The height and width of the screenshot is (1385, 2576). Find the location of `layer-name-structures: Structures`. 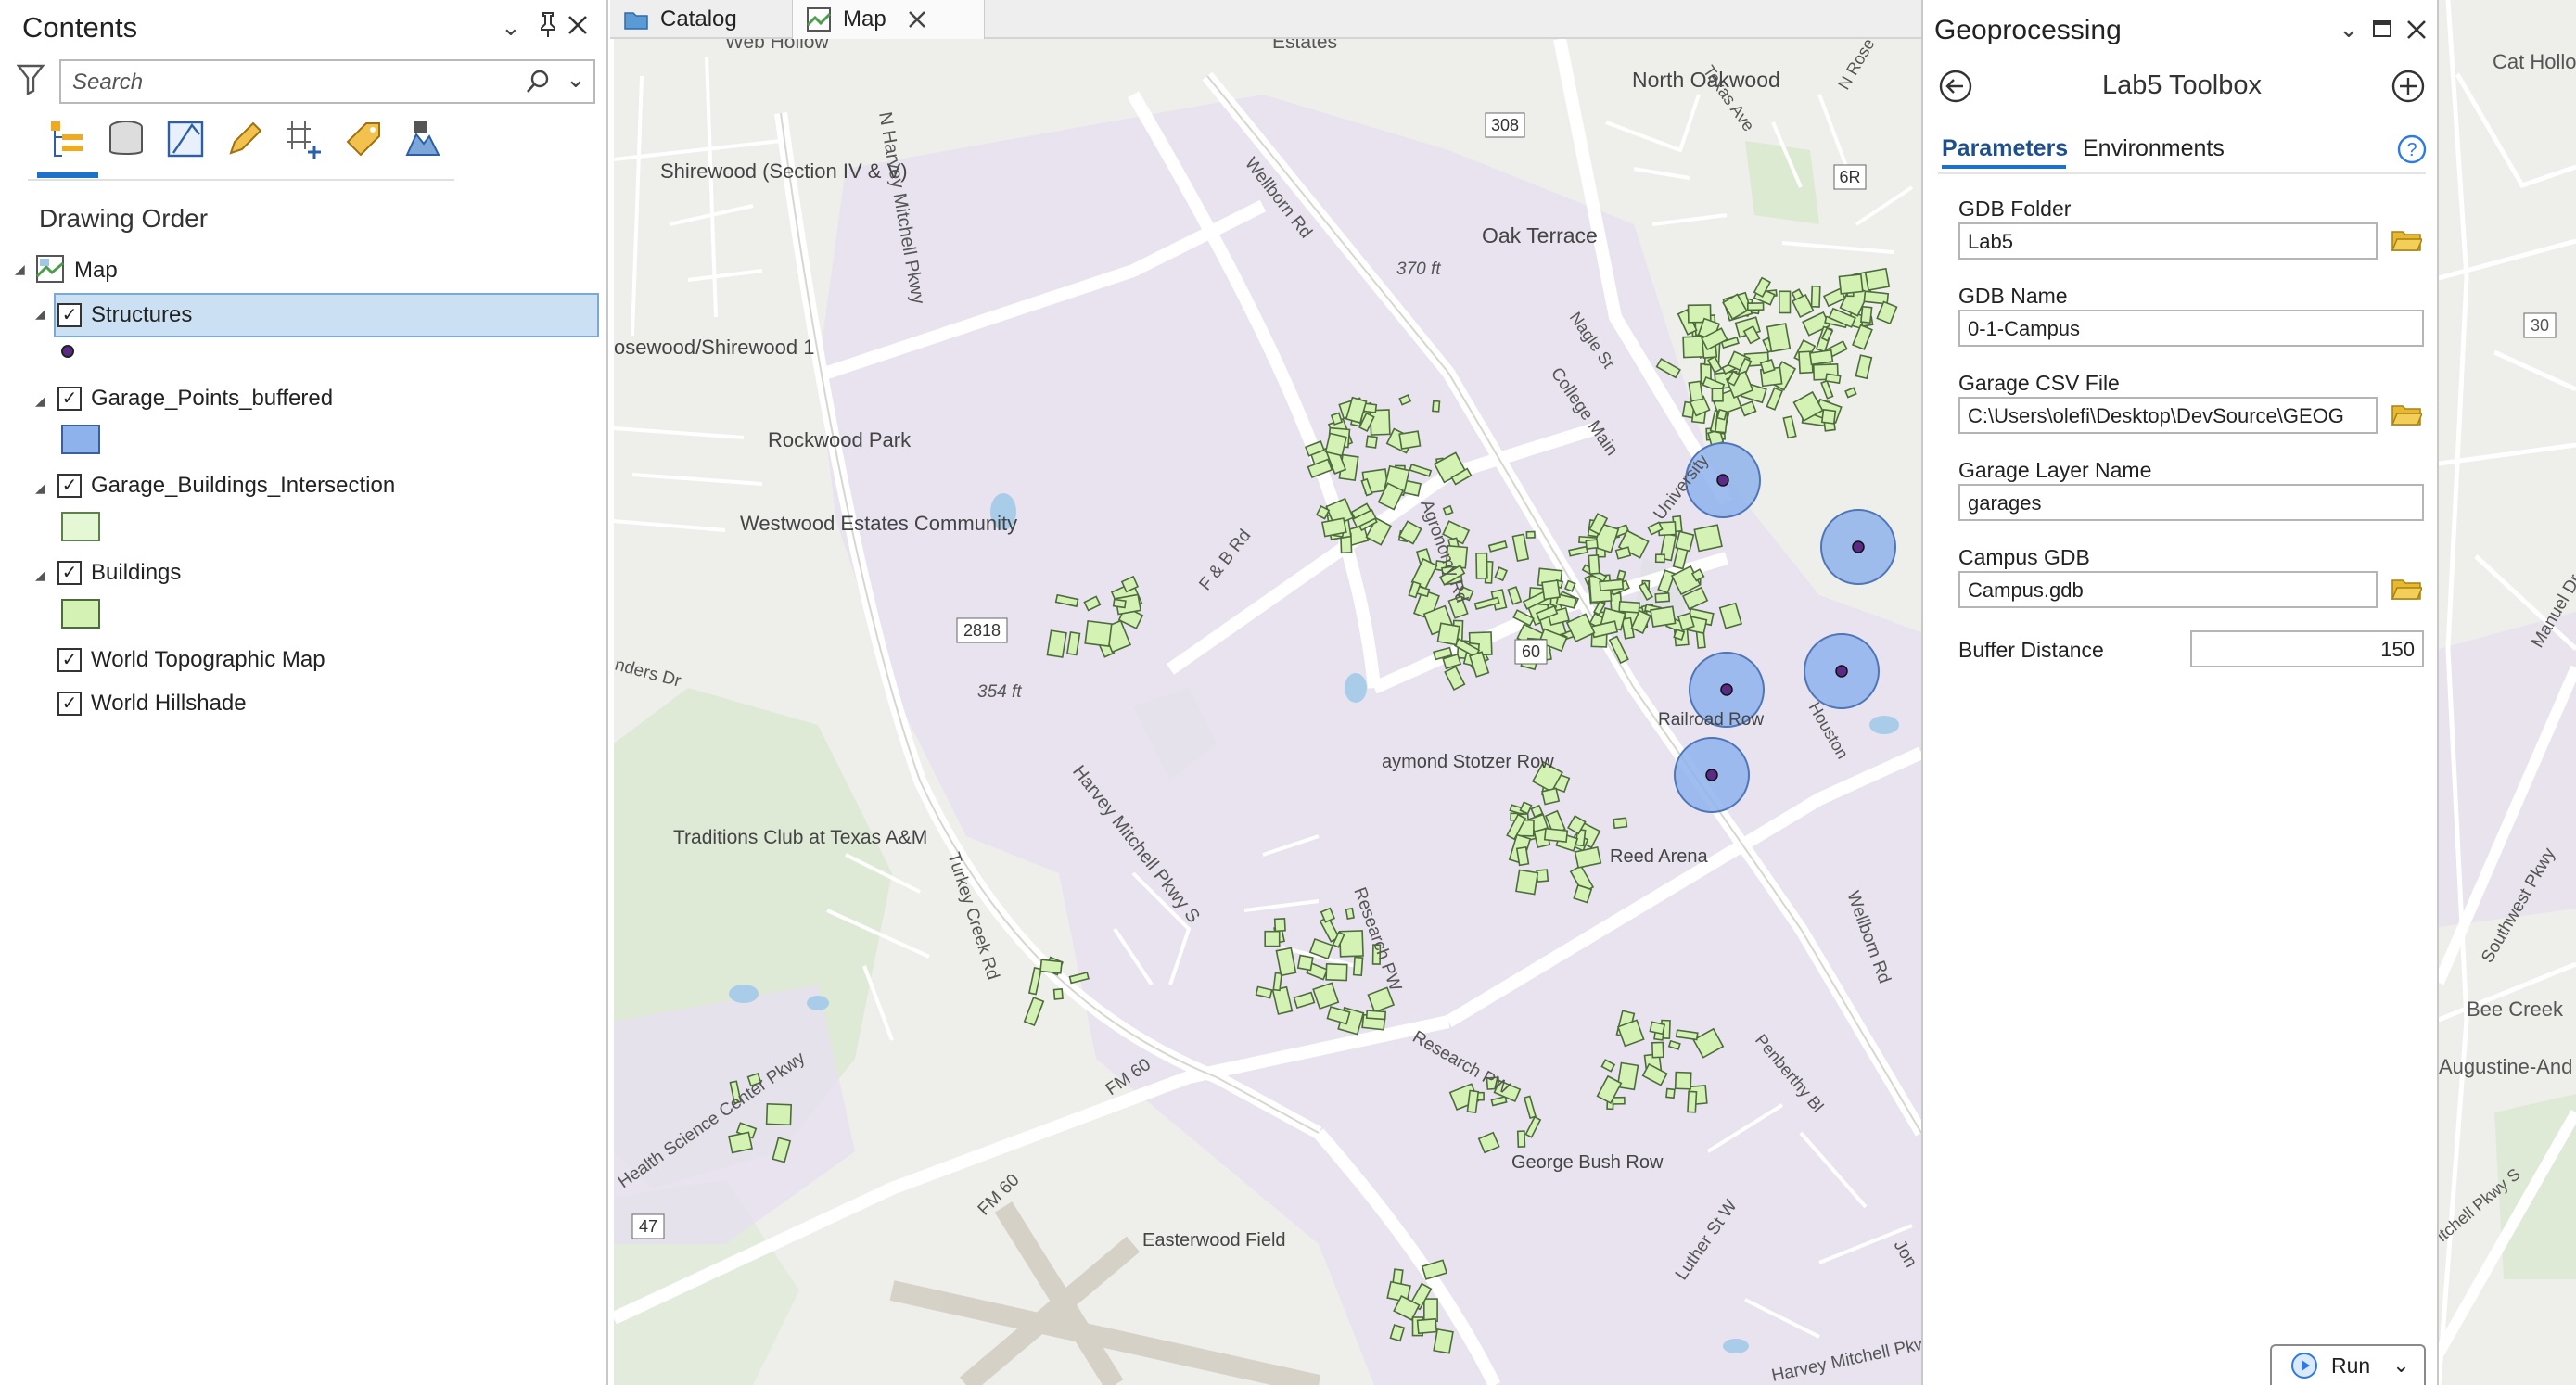

layer-name-structures: Structures is located at coordinates (141, 315).